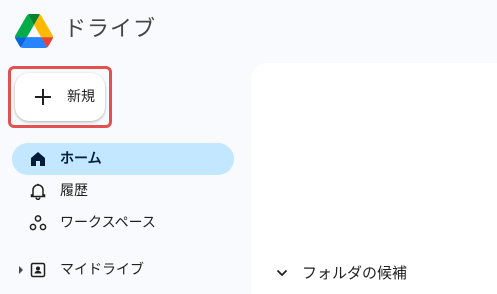 Image resolution: width=497 pixels, height=294 pixels. Describe the element at coordinates (38, 223) in the screenshot. I see `workspaces-icon` at that location.